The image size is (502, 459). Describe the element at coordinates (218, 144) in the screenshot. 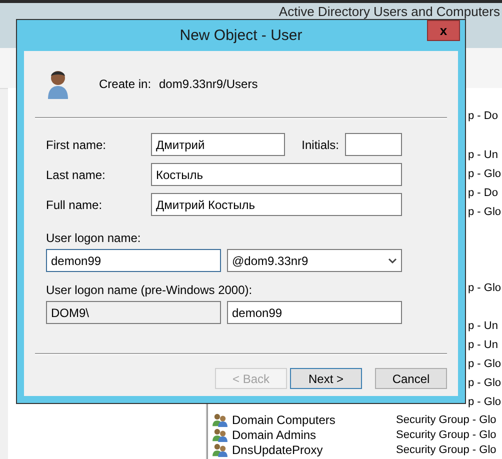

I see `first-name-field: Дмитрий` at that location.